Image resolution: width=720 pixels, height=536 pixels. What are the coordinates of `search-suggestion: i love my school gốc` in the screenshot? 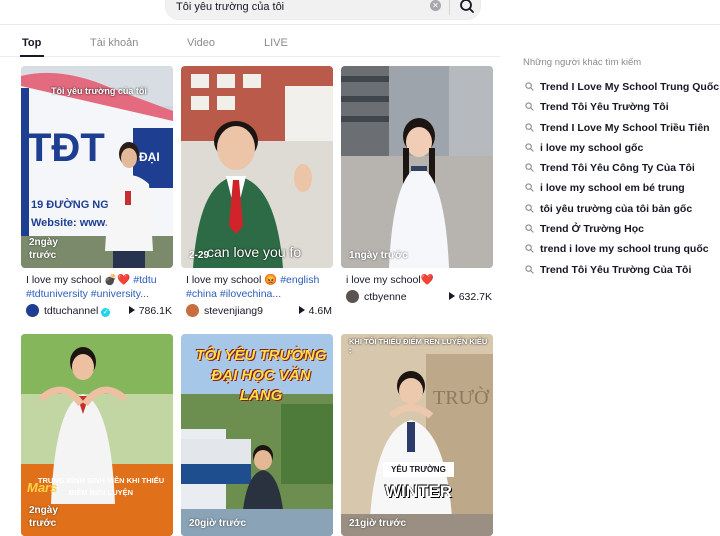 It's located at (622, 151).